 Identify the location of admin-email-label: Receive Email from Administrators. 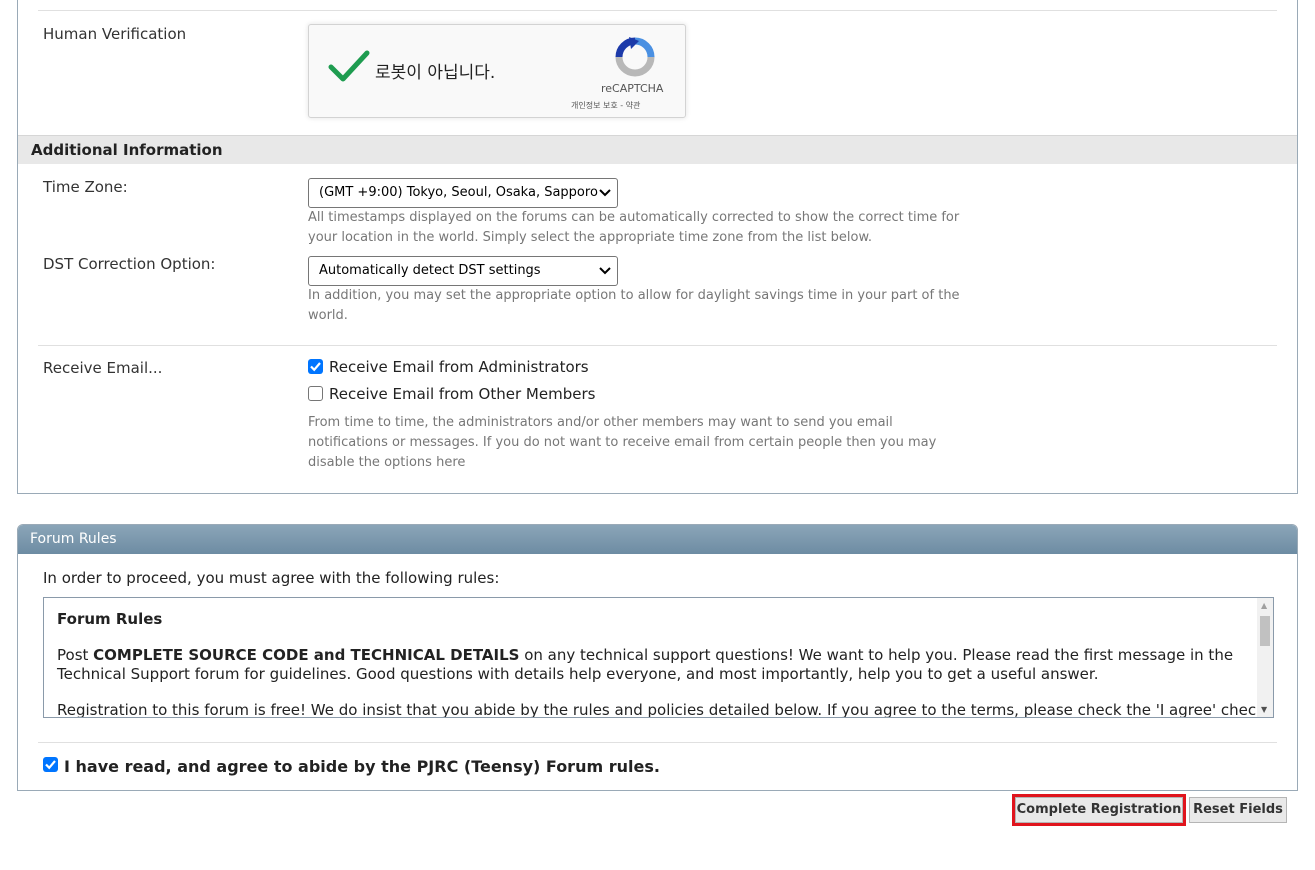
(459, 367).